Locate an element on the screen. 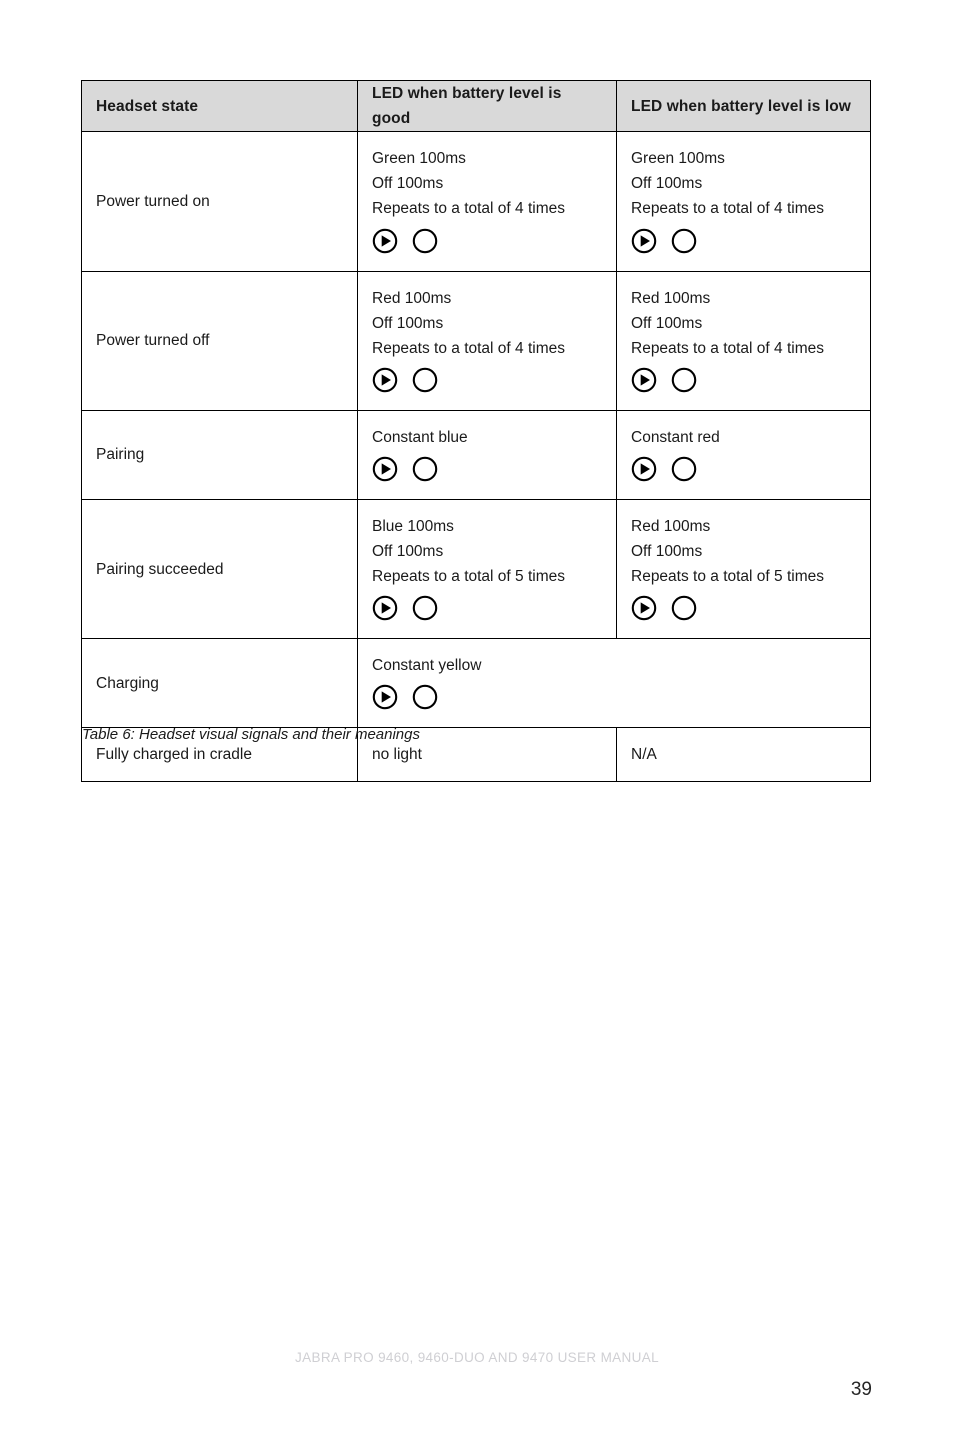 The image size is (954, 1432). table-row: Pairing Constant blue Constant red is located at coordinates (476, 454).